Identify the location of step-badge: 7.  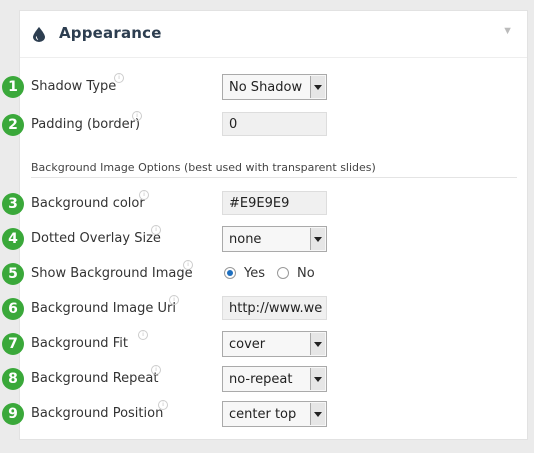
(13, 344).